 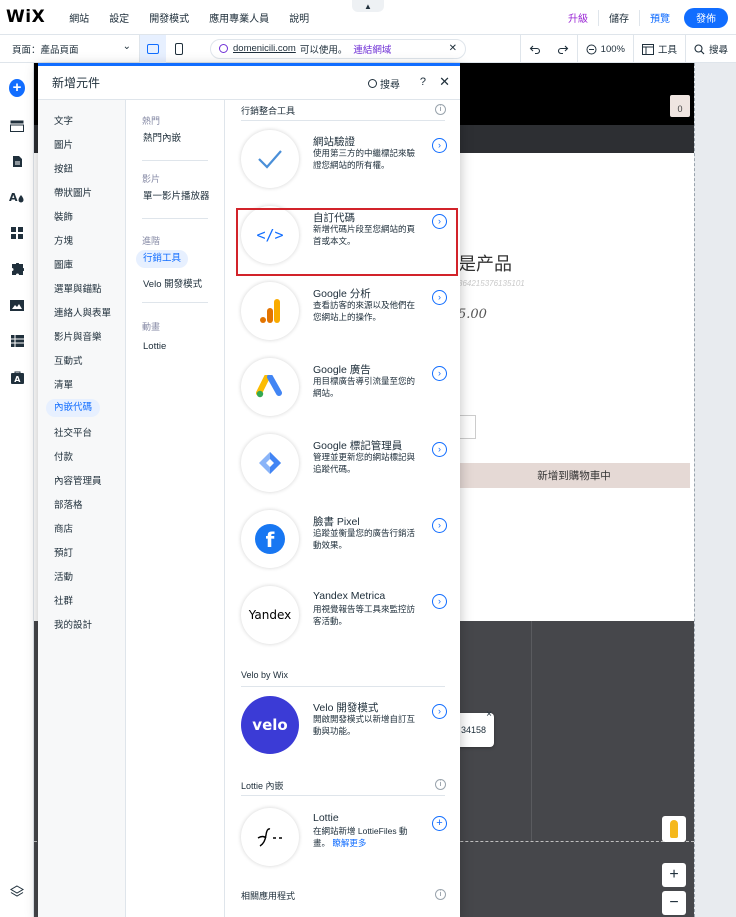 What do you see at coordinates (345, 541) in the screenshot?
I see `element-card: f 臉書 Pixel 追蹤並衡量您的廣告行銷活動效果。 ›` at bounding box center [345, 541].